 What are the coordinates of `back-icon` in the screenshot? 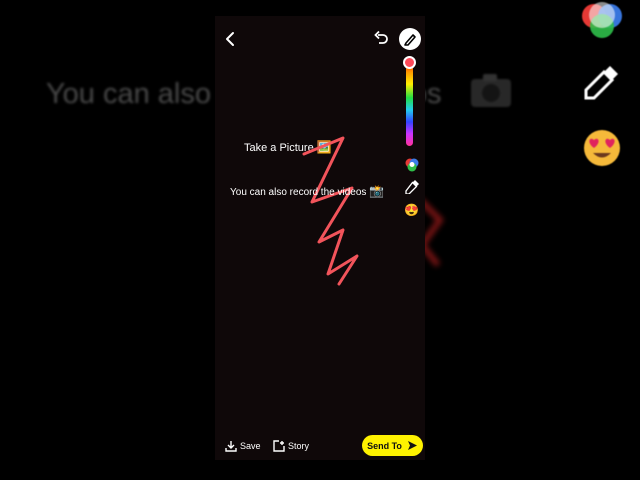 It's located at (230, 39).